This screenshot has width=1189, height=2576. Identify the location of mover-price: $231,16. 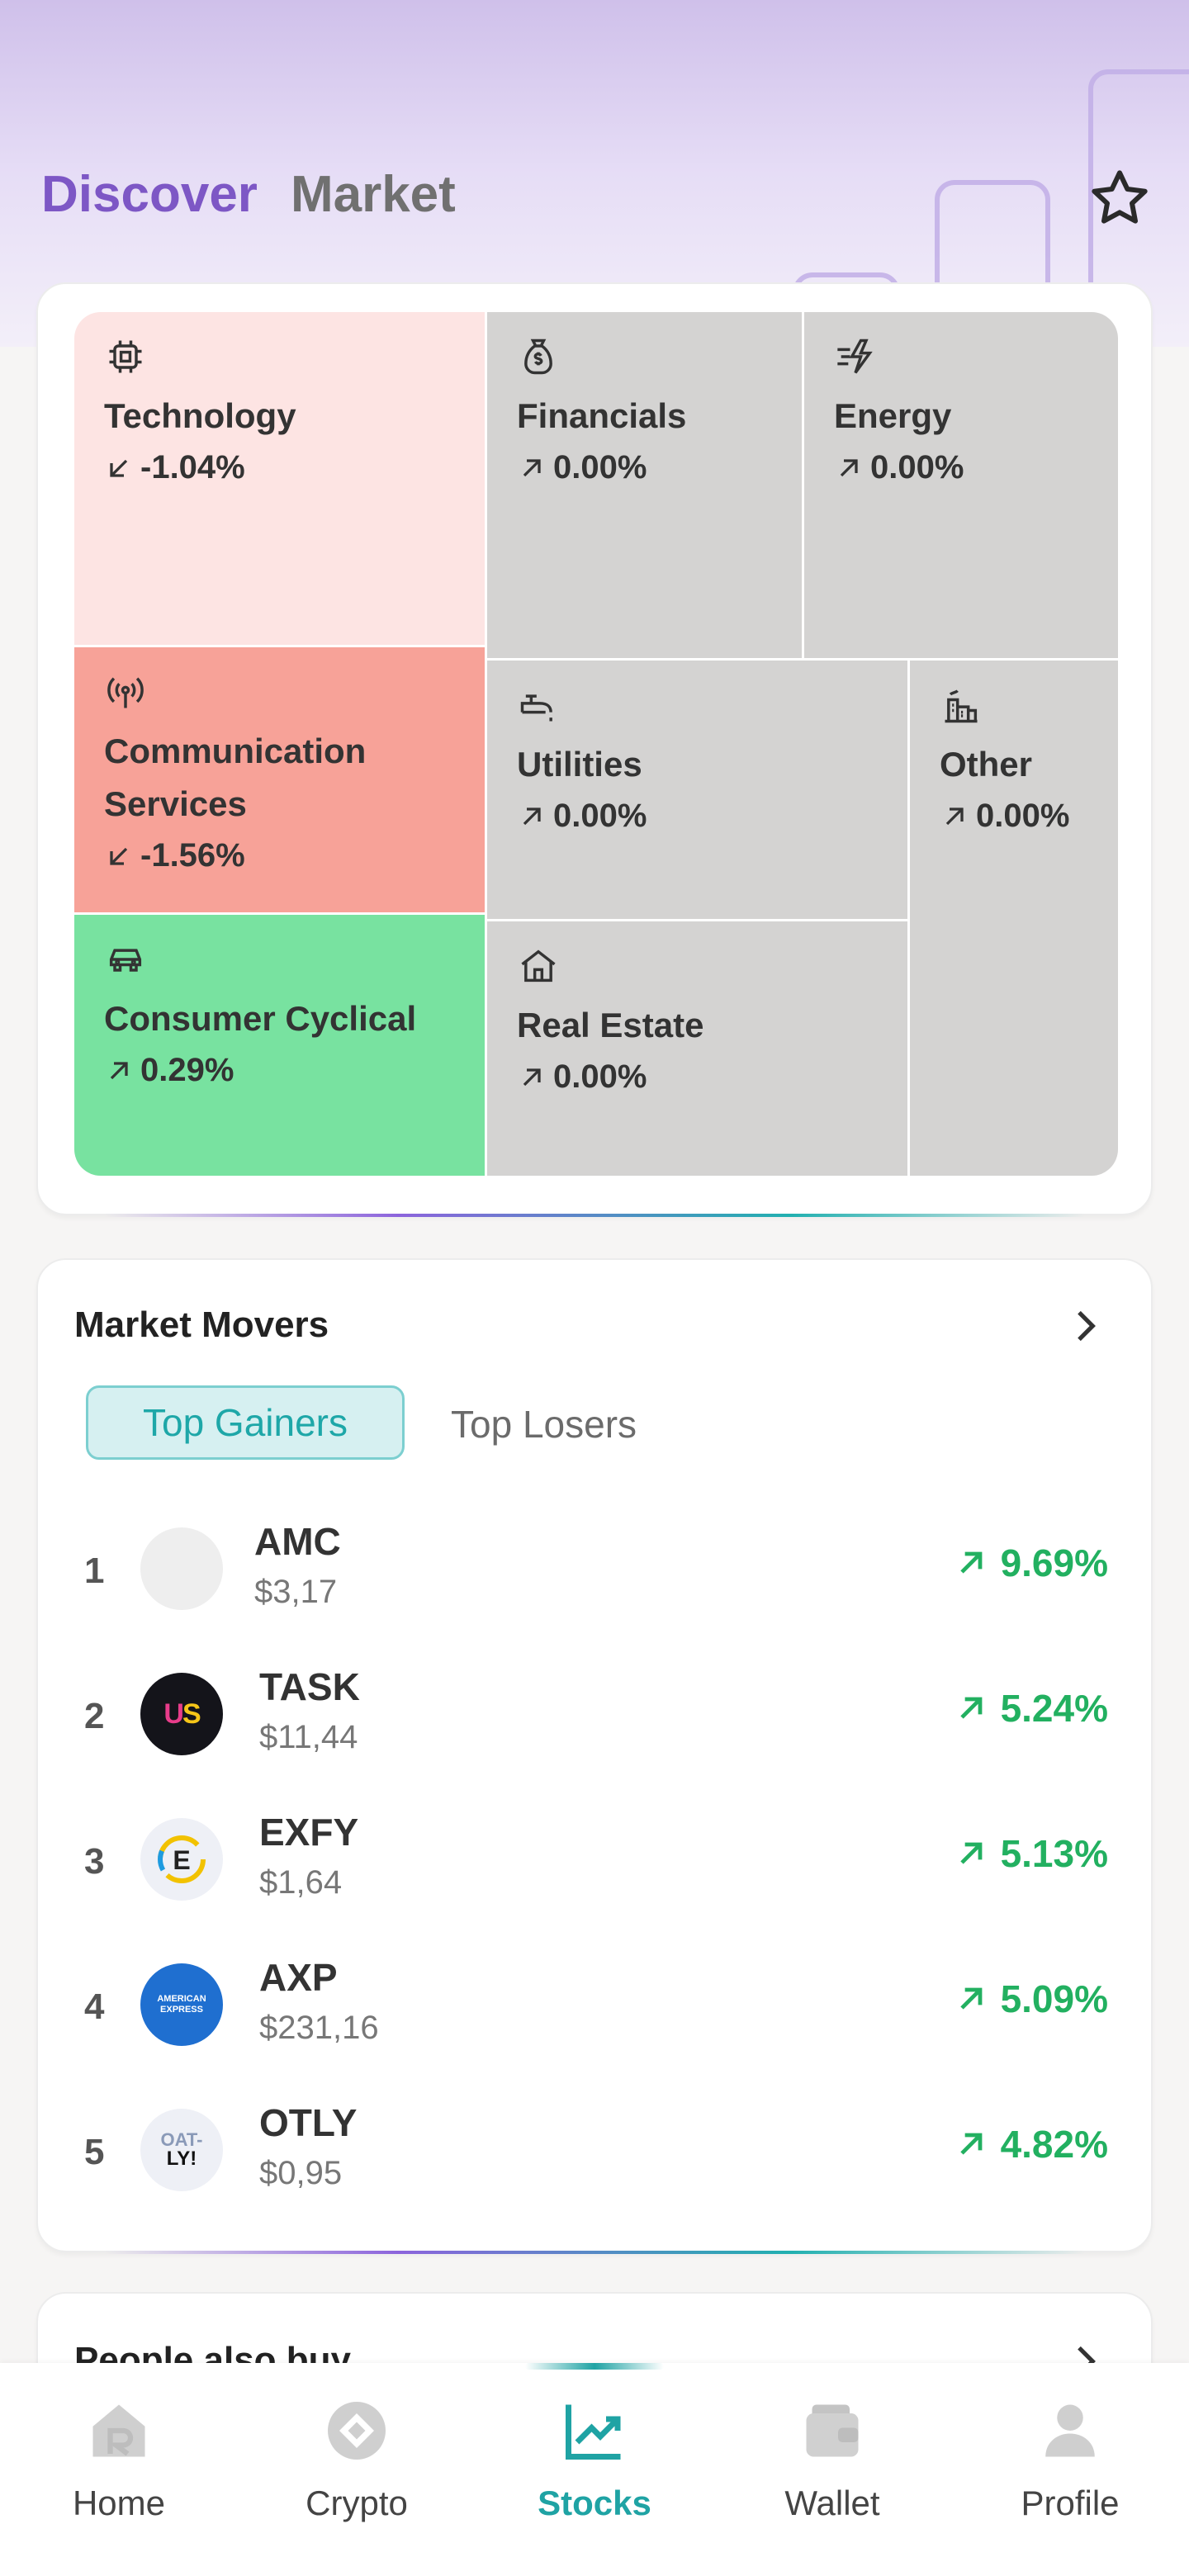
(319, 2028).